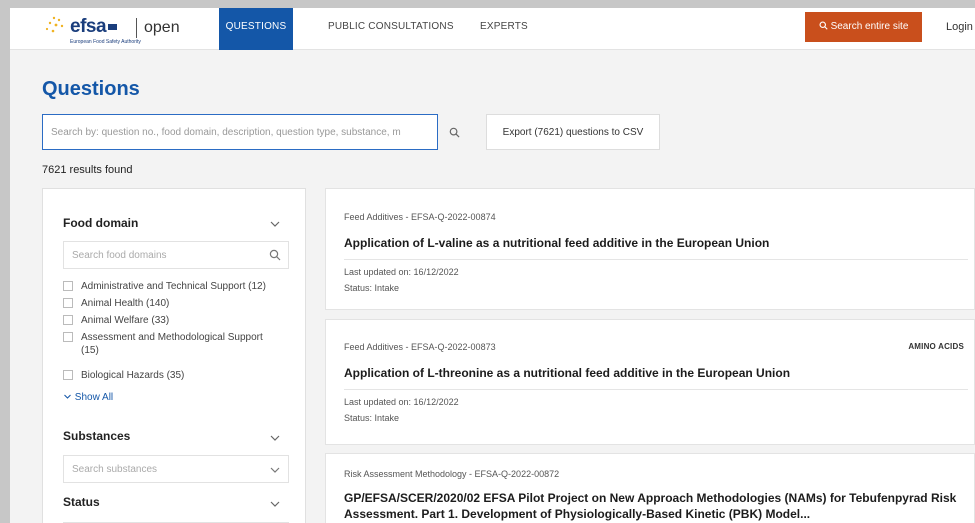  Describe the element at coordinates (96, 436) in the screenshot. I see `filter-title-substances: Substances` at that location.